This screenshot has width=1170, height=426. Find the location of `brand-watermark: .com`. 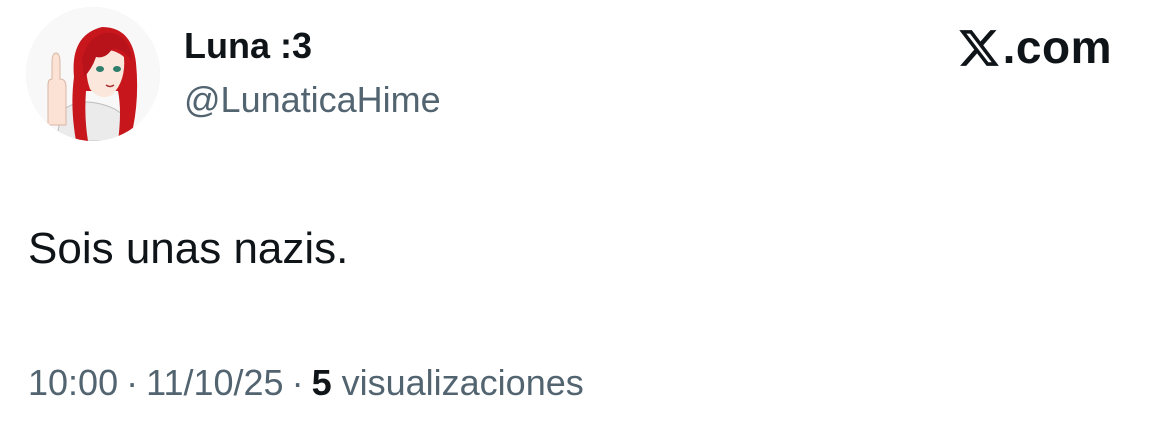

brand-watermark: .com is located at coordinates (1034, 47).